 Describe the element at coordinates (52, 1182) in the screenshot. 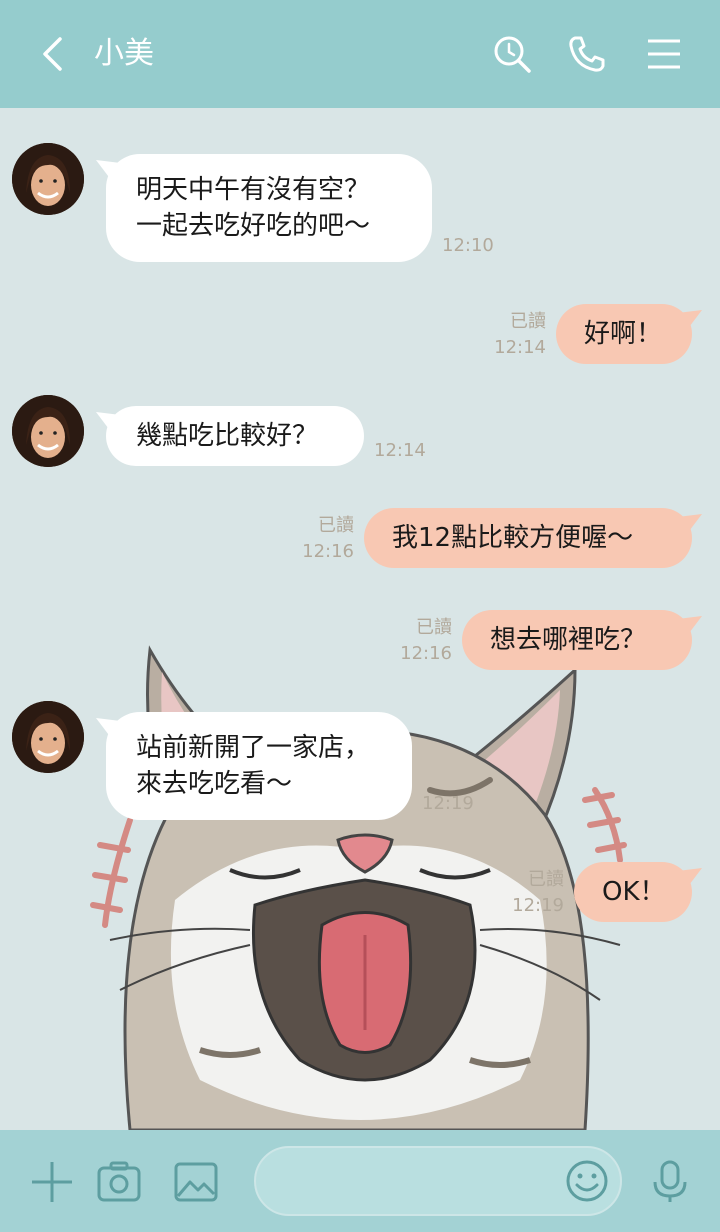

I see `plus-icon` at that location.